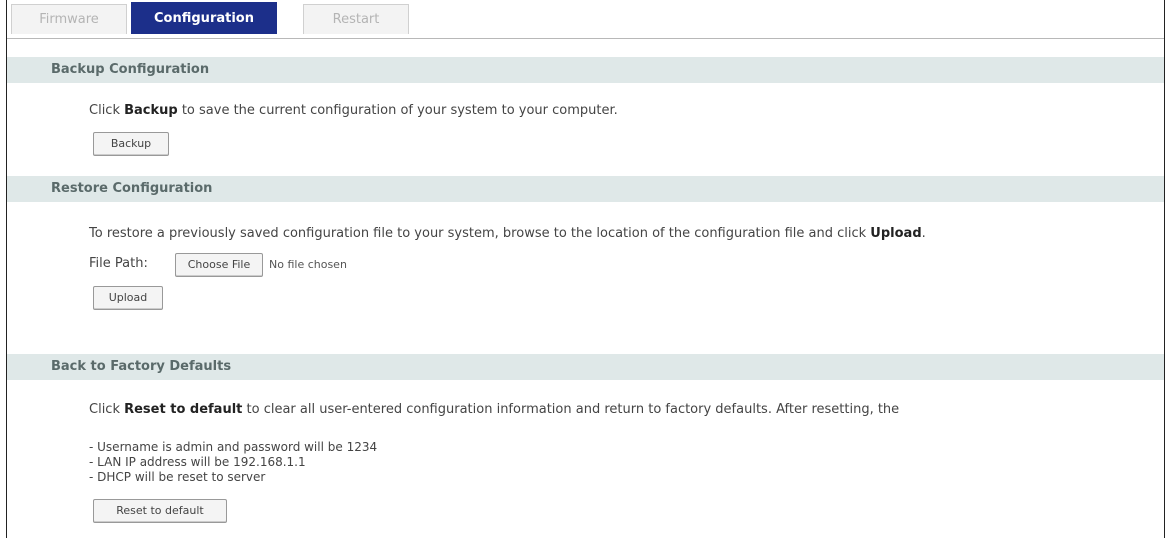 The width and height of the screenshot is (1169, 538). What do you see at coordinates (128, 298) in the screenshot?
I see `upload-button: Upload` at bounding box center [128, 298].